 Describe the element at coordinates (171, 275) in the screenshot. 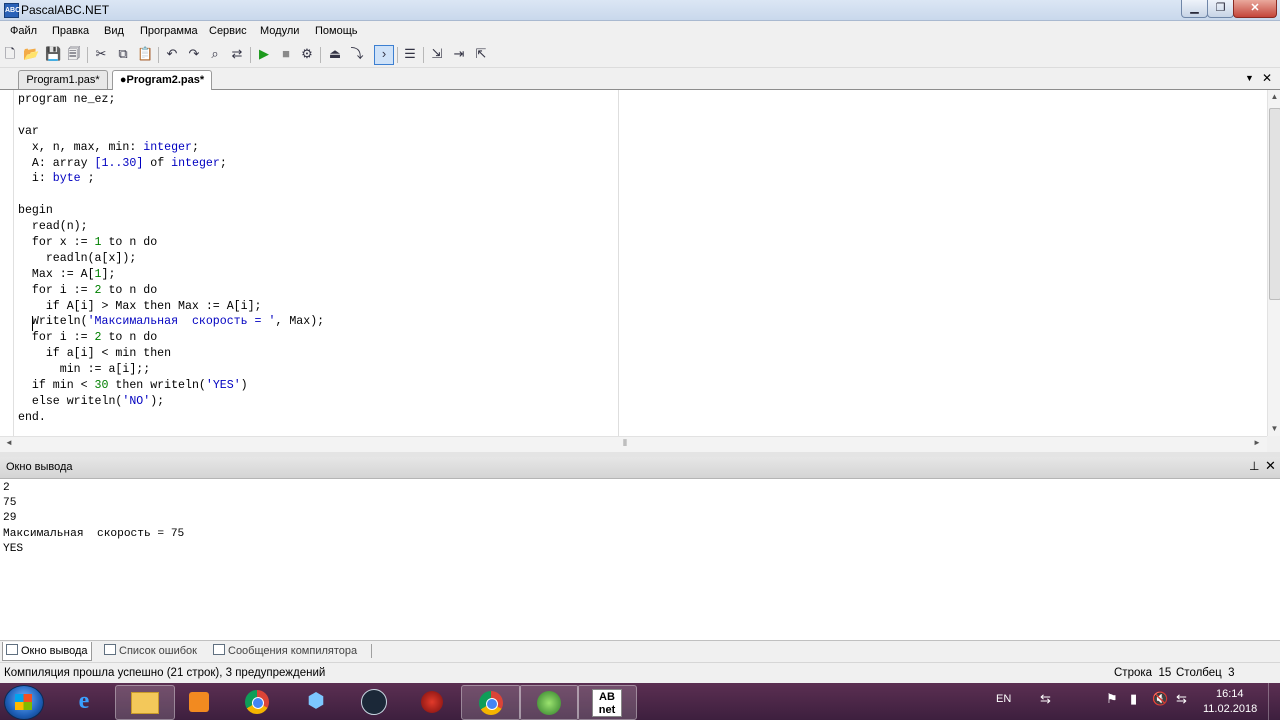

I see `code-line: Max := A[1];` at that location.